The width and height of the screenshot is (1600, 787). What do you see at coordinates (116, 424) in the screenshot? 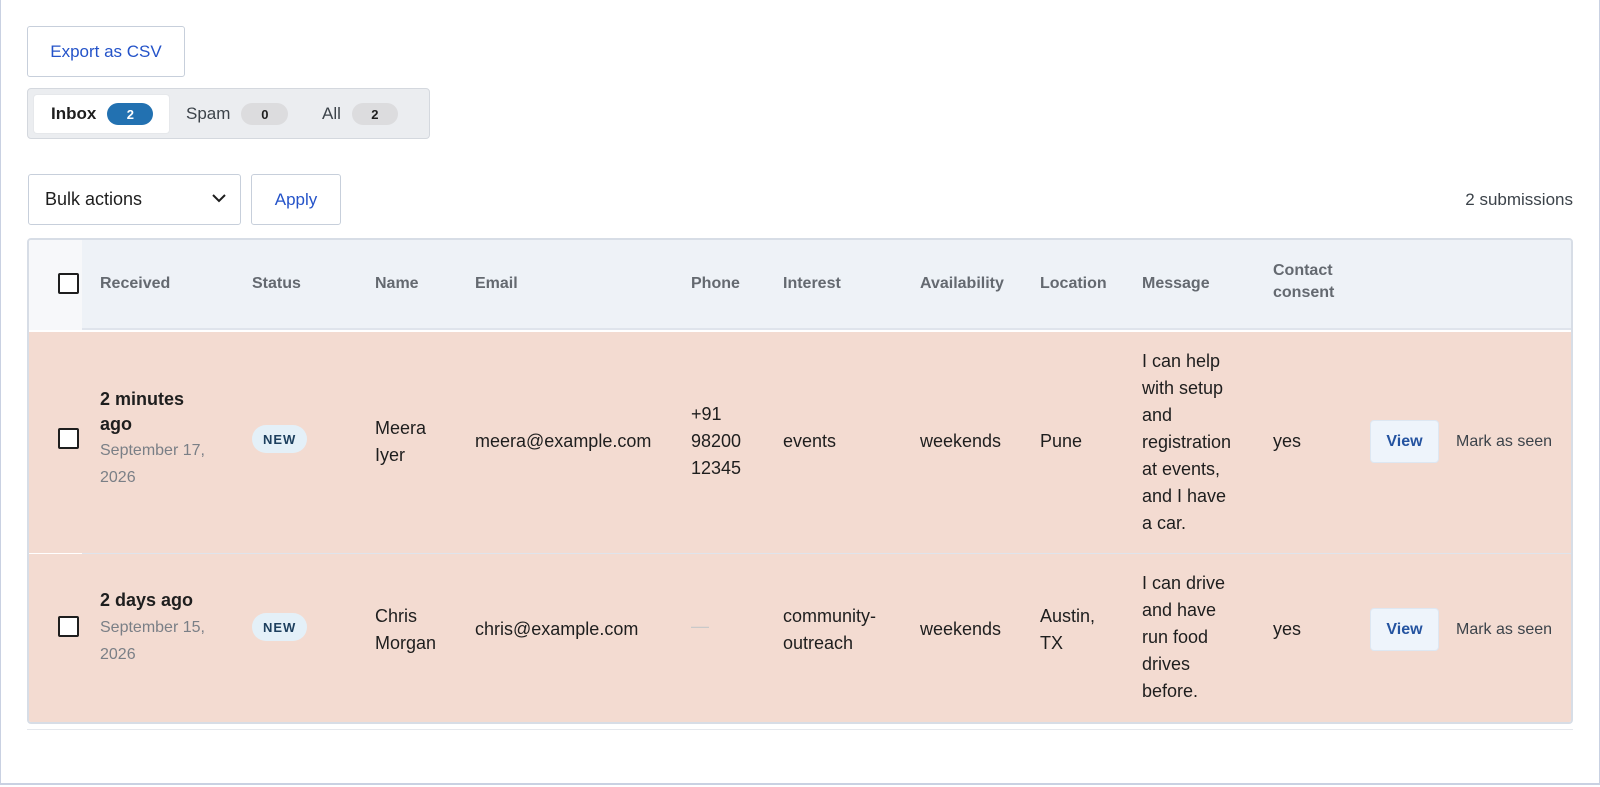
I see `received-line2: ago` at bounding box center [116, 424].